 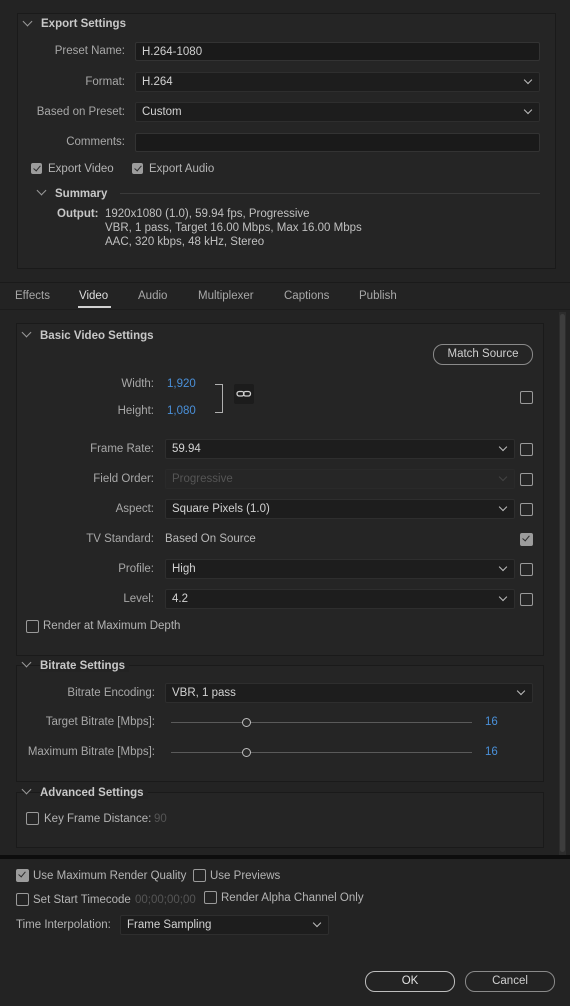 I want to click on aspect-value: Square Pixels (1.0), so click(x=221, y=509).